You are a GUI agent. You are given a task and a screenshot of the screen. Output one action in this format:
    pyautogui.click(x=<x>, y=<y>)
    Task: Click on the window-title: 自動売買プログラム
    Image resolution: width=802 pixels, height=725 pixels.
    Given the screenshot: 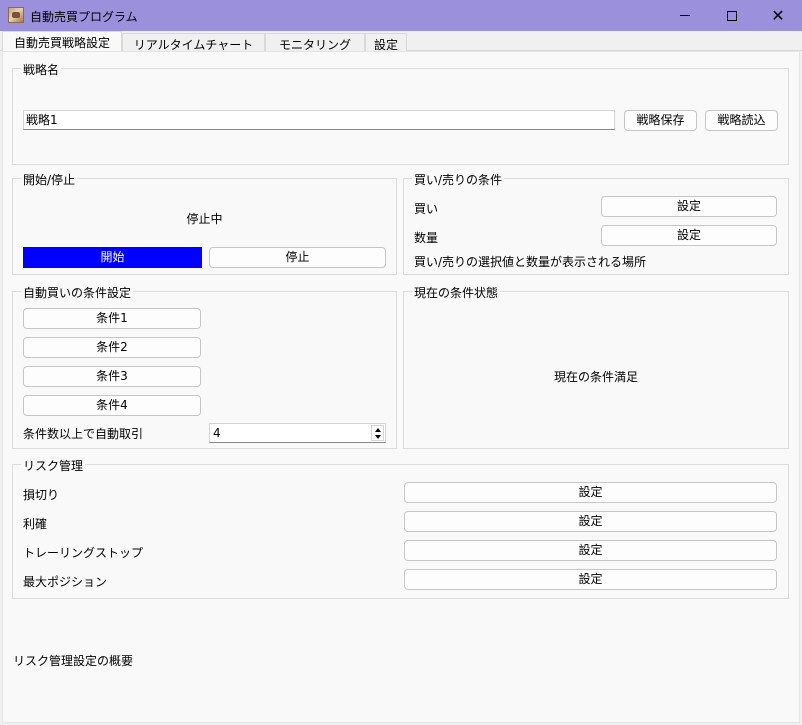 What is the action you would take?
    pyautogui.click(x=84, y=17)
    